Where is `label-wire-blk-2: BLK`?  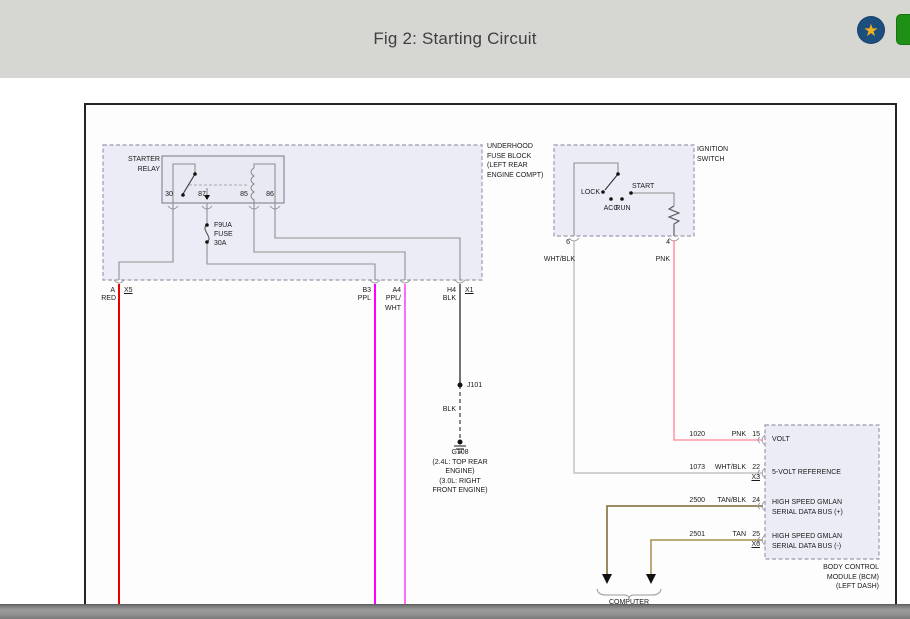
label-wire-blk-2: BLK is located at coordinates (449, 409).